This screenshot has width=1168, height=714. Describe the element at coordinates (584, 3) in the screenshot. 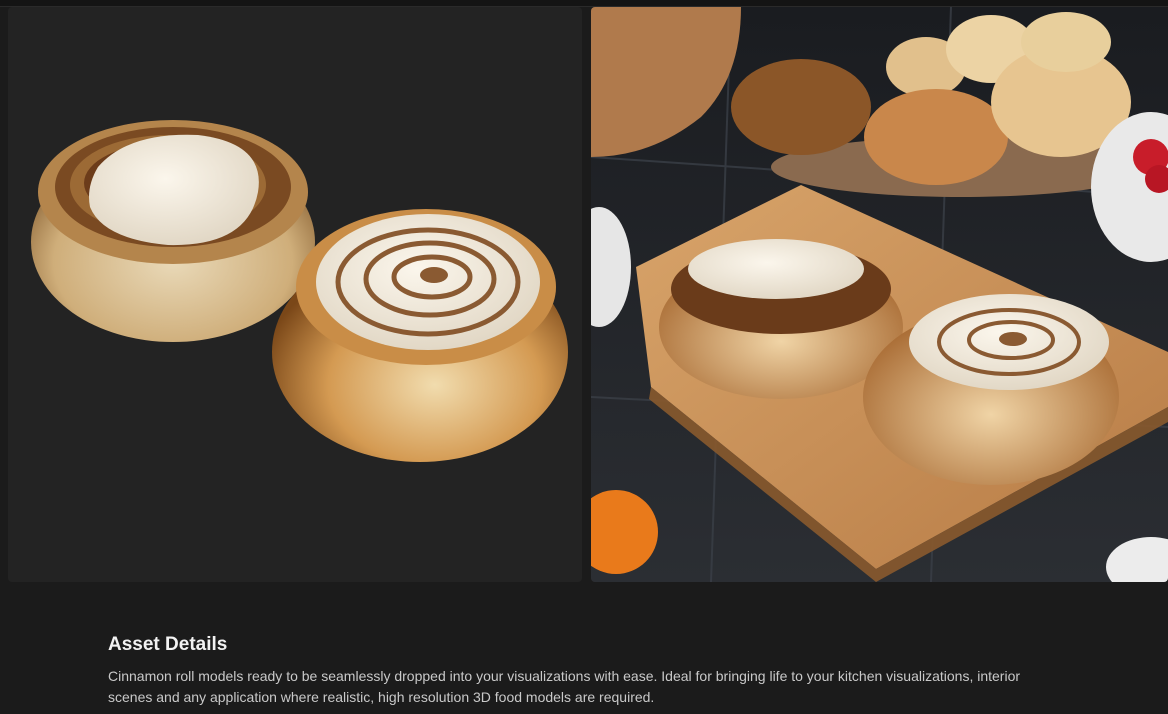

I see `top-divider` at that location.